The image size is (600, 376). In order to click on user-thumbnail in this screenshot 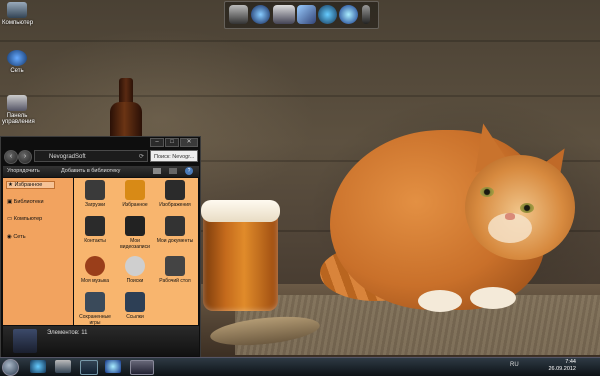, I will do `click(25, 341)`.